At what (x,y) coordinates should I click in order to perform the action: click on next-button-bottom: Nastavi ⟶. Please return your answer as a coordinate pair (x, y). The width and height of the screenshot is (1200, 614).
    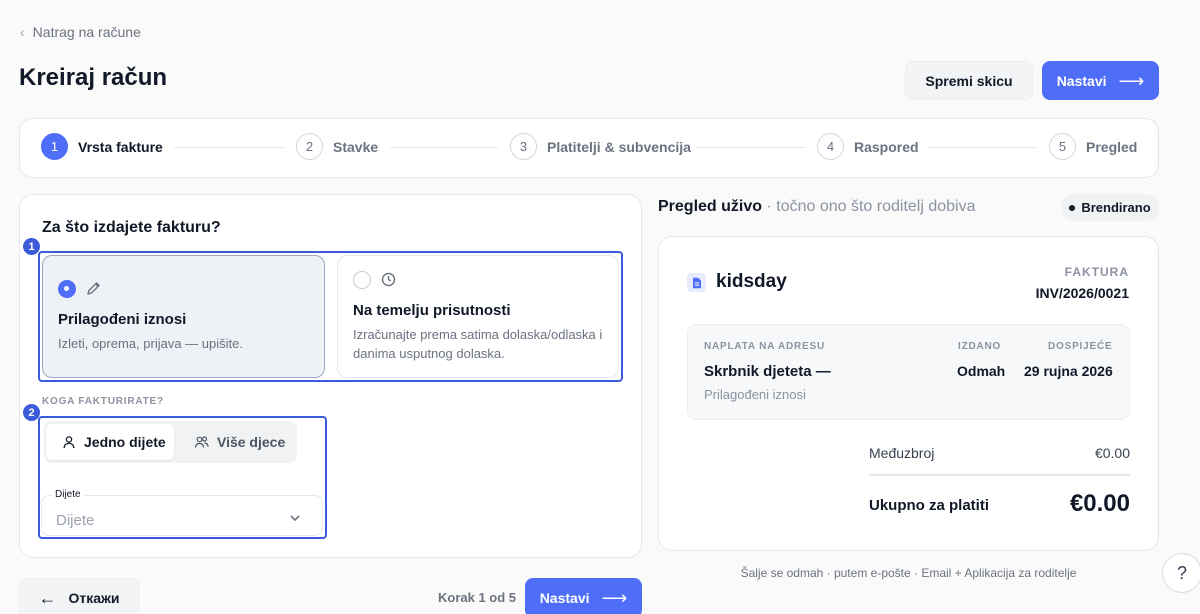
    Looking at the image, I should click on (583, 596).